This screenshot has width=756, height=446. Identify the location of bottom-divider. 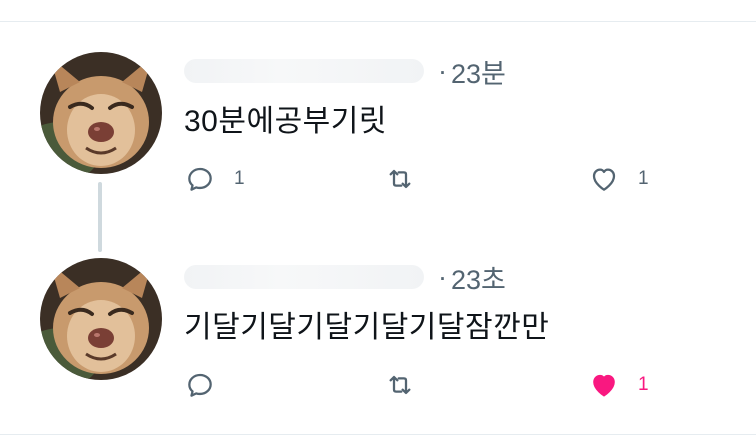
(378, 434).